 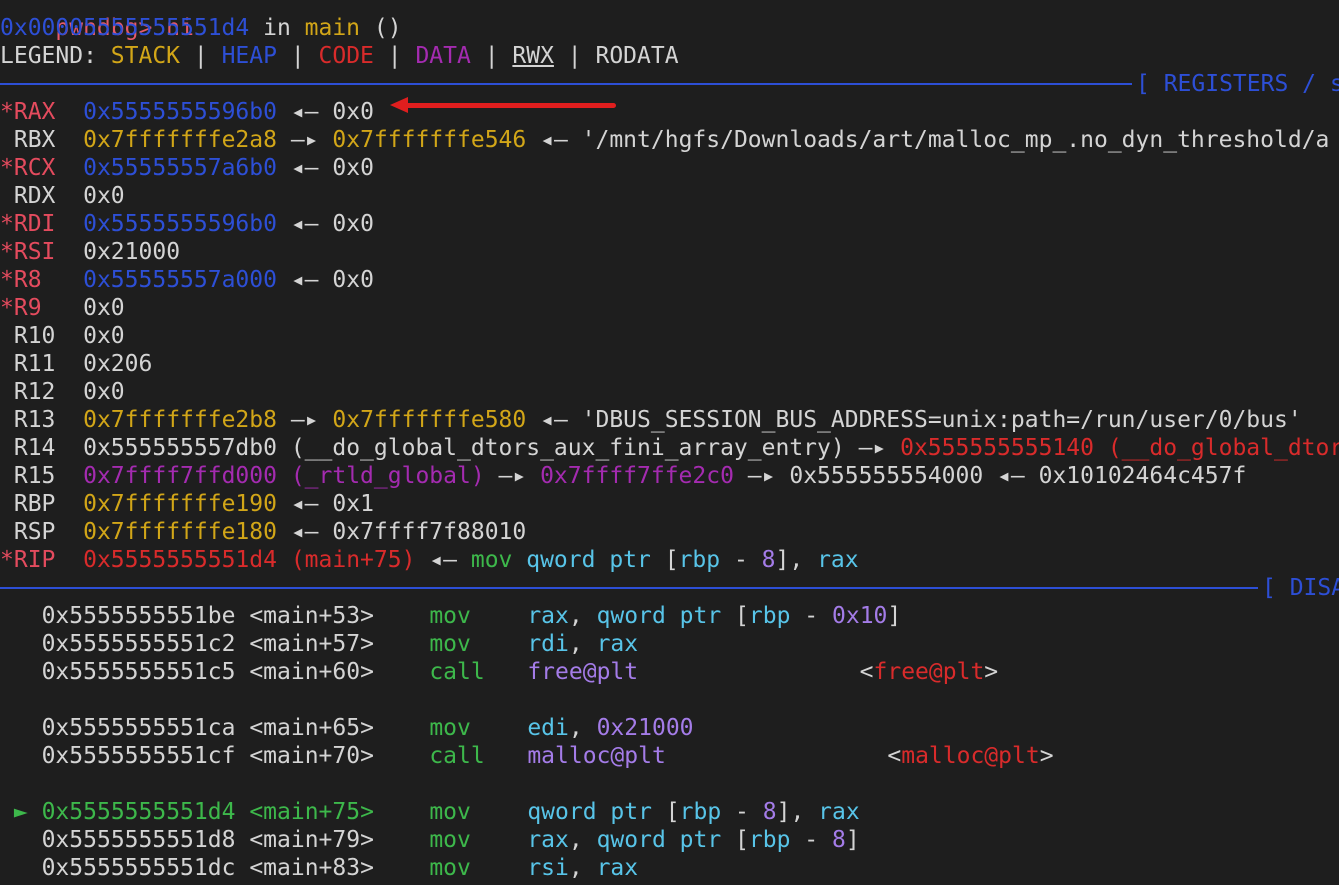 What do you see at coordinates (34, 112) in the screenshot?
I see `register-name: RAX` at bounding box center [34, 112].